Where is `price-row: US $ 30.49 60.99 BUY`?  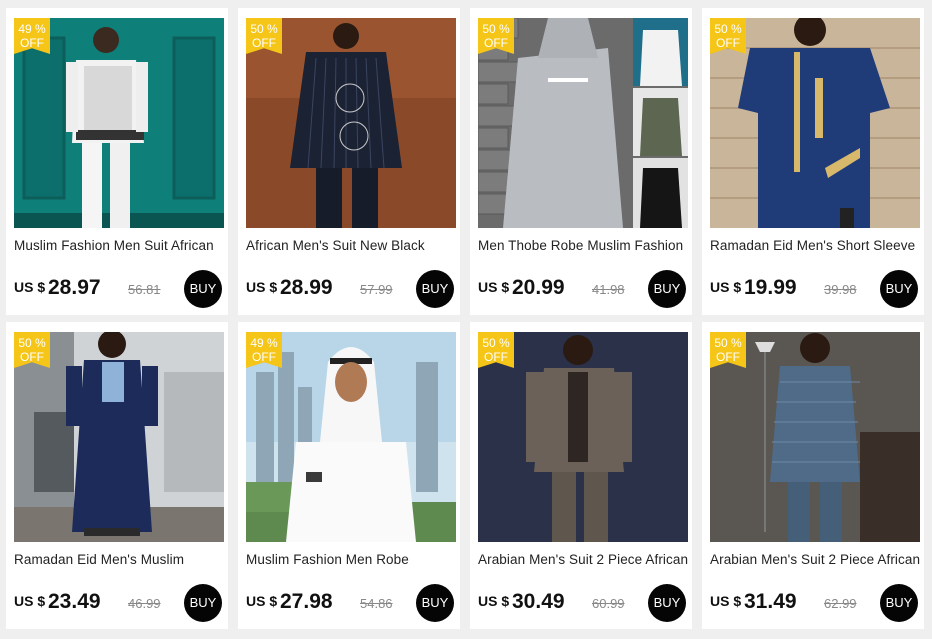
price-row: US $ 30.49 60.99 BUY is located at coordinates (582, 603).